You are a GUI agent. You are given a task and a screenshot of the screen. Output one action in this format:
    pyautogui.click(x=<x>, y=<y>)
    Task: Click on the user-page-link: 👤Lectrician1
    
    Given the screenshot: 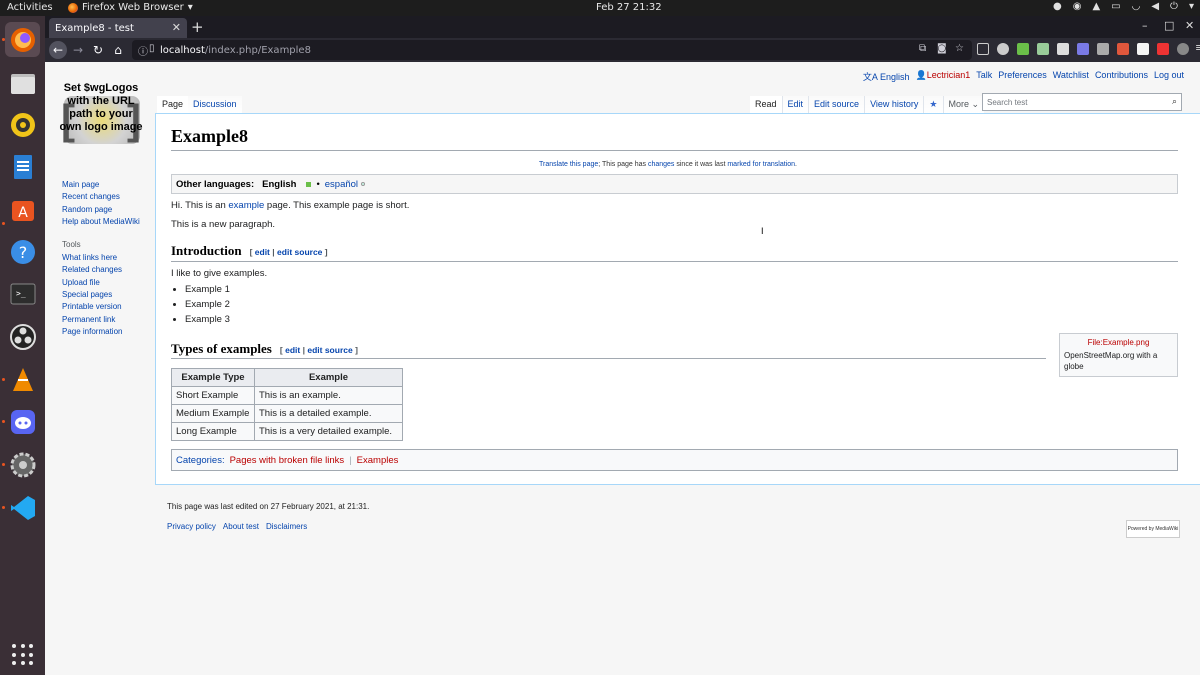 What is the action you would take?
    pyautogui.click(x=942, y=76)
    